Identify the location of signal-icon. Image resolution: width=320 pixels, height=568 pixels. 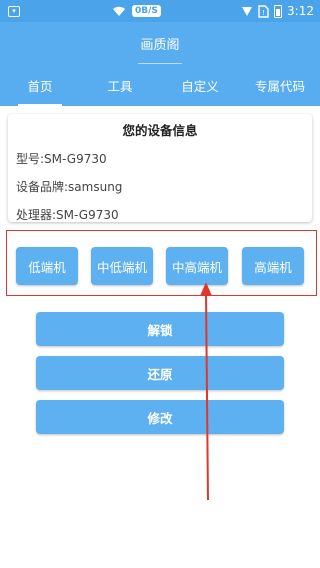
(247, 11).